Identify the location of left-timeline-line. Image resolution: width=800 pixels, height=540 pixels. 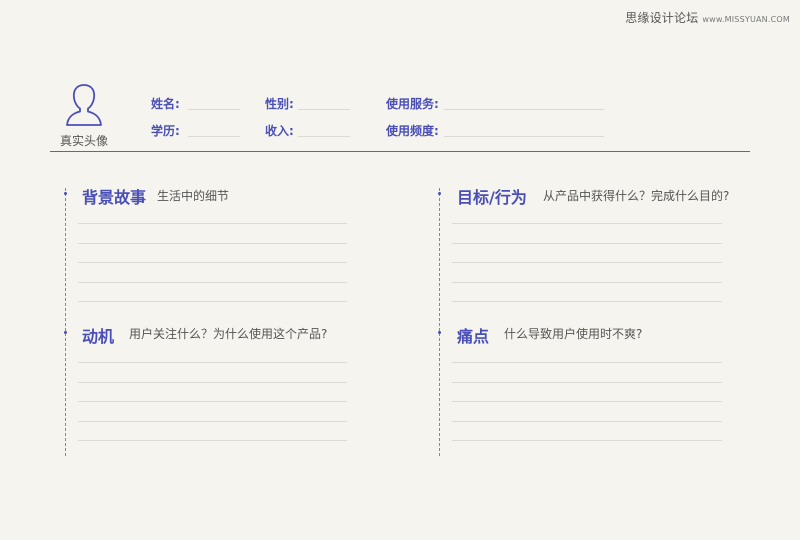
(65, 322).